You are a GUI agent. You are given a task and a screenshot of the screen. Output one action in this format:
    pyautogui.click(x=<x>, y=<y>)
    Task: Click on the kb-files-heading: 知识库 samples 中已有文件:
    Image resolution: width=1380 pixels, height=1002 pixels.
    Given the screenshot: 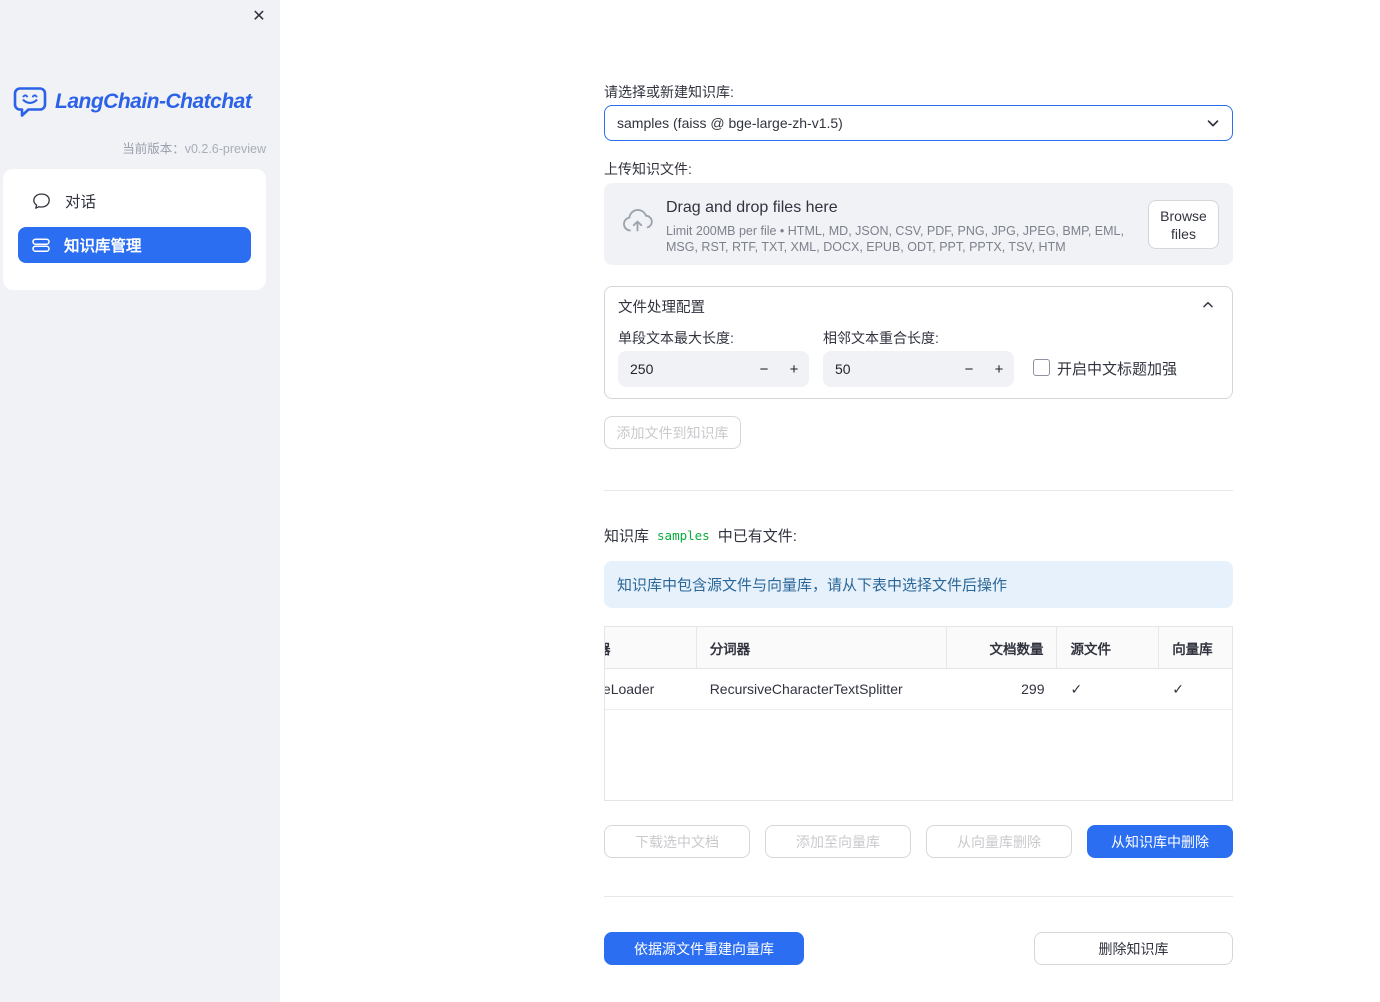 What is the action you would take?
    pyautogui.click(x=700, y=535)
    